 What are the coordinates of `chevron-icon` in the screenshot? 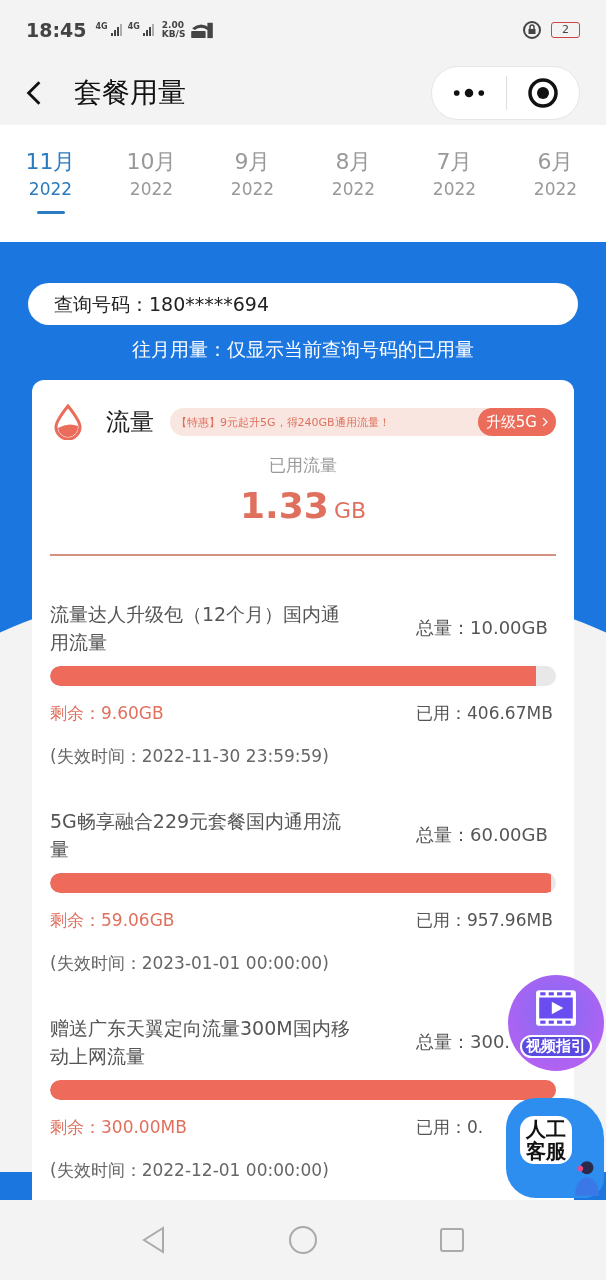 It's located at (545, 422).